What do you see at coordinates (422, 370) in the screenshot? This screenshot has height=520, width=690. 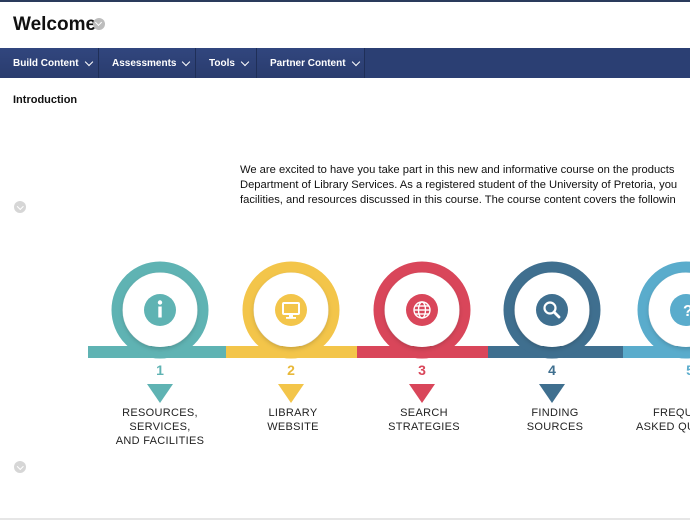 I see `step-3-number: 3` at bounding box center [422, 370].